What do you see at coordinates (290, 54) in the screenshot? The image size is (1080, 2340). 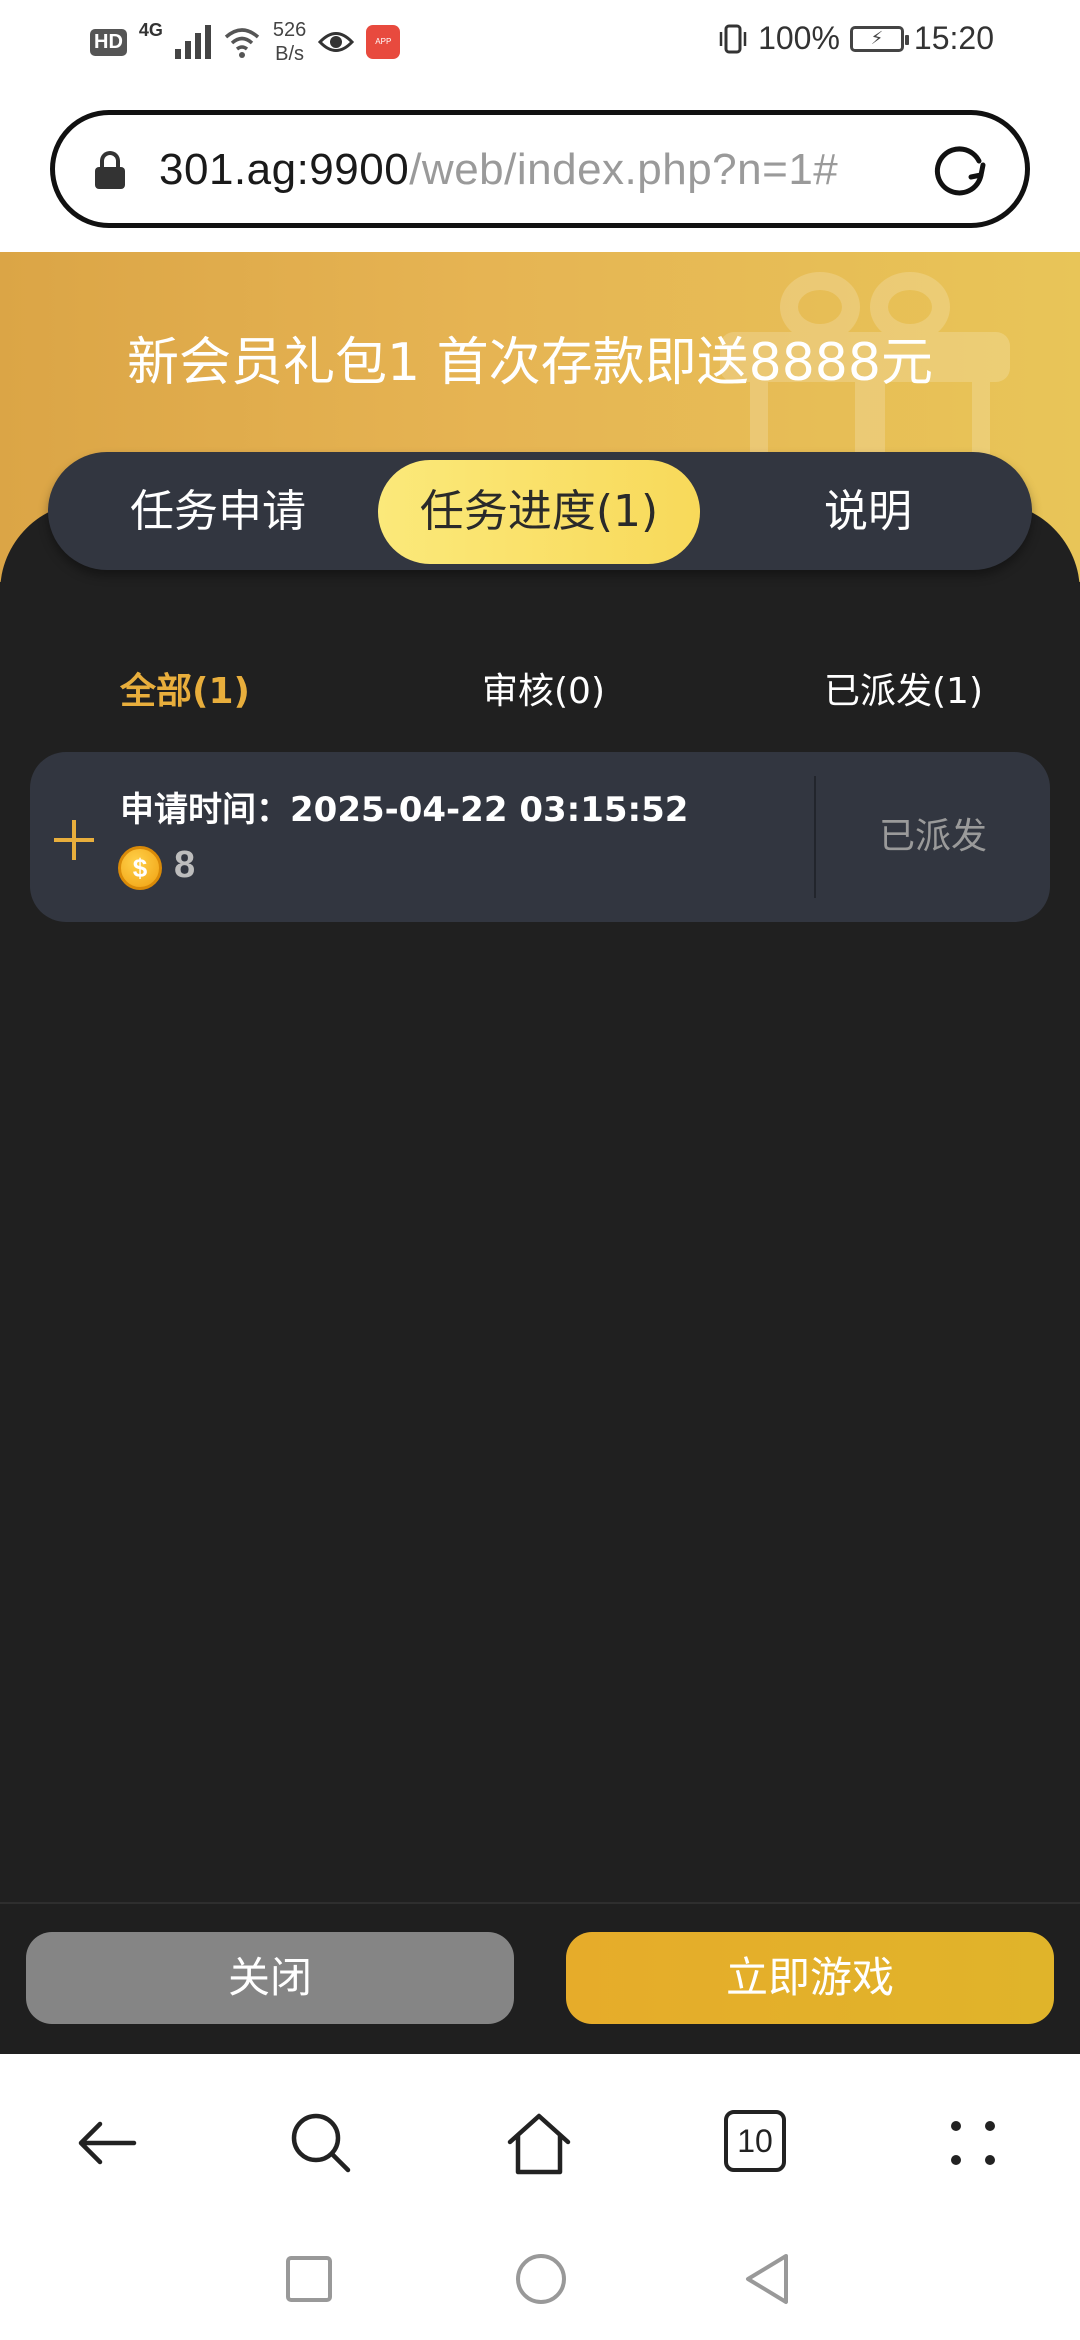 I see `speed-unit: B/s` at bounding box center [290, 54].